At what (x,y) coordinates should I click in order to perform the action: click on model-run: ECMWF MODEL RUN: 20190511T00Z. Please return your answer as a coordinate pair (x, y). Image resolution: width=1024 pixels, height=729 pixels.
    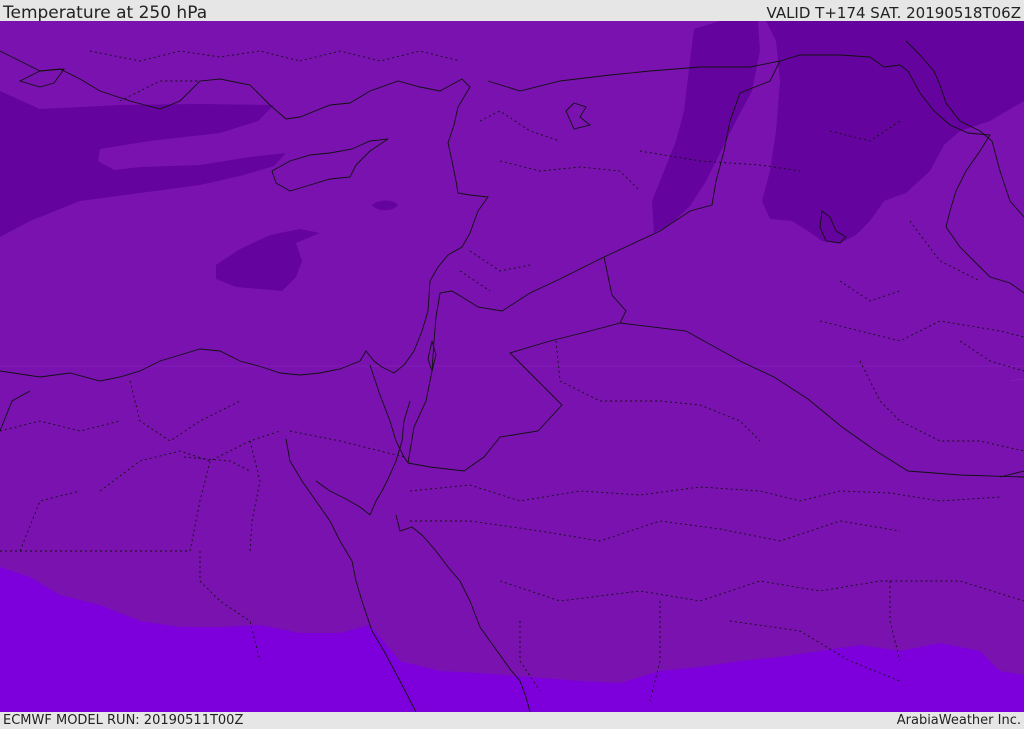
    Looking at the image, I should click on (123, 720).